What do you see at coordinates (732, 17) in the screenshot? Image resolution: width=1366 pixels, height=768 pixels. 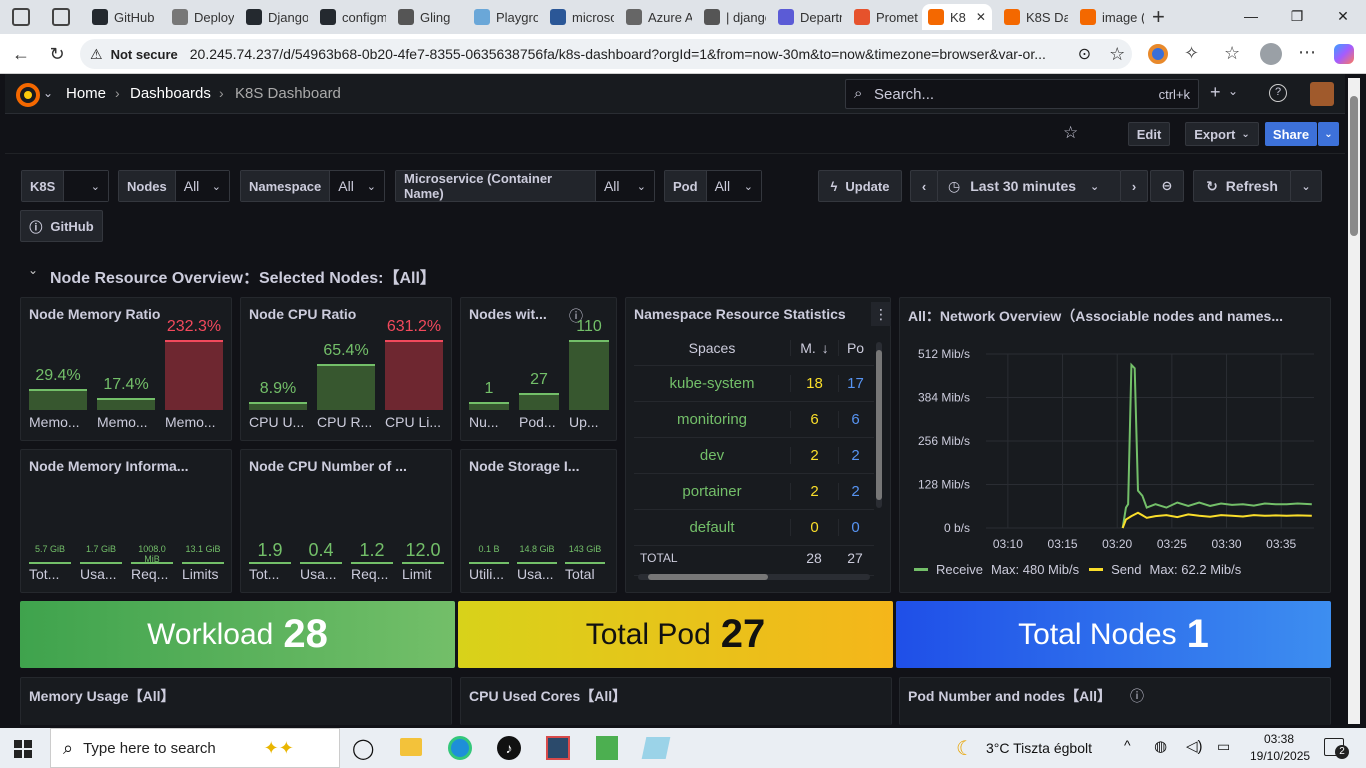 I see `browser-tab: | djangc` at bounding box center [732, 17].